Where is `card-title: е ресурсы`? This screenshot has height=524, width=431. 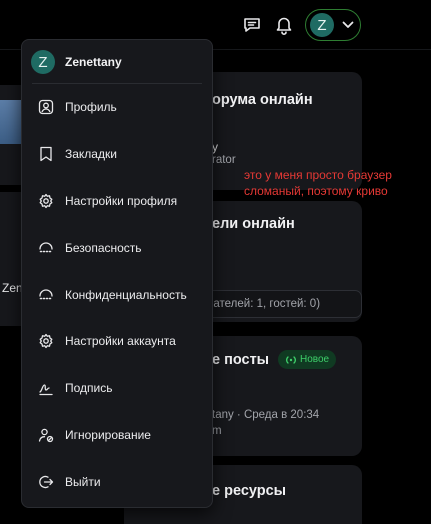 card-title: е ресурсы is located at coordinates (249, 491).